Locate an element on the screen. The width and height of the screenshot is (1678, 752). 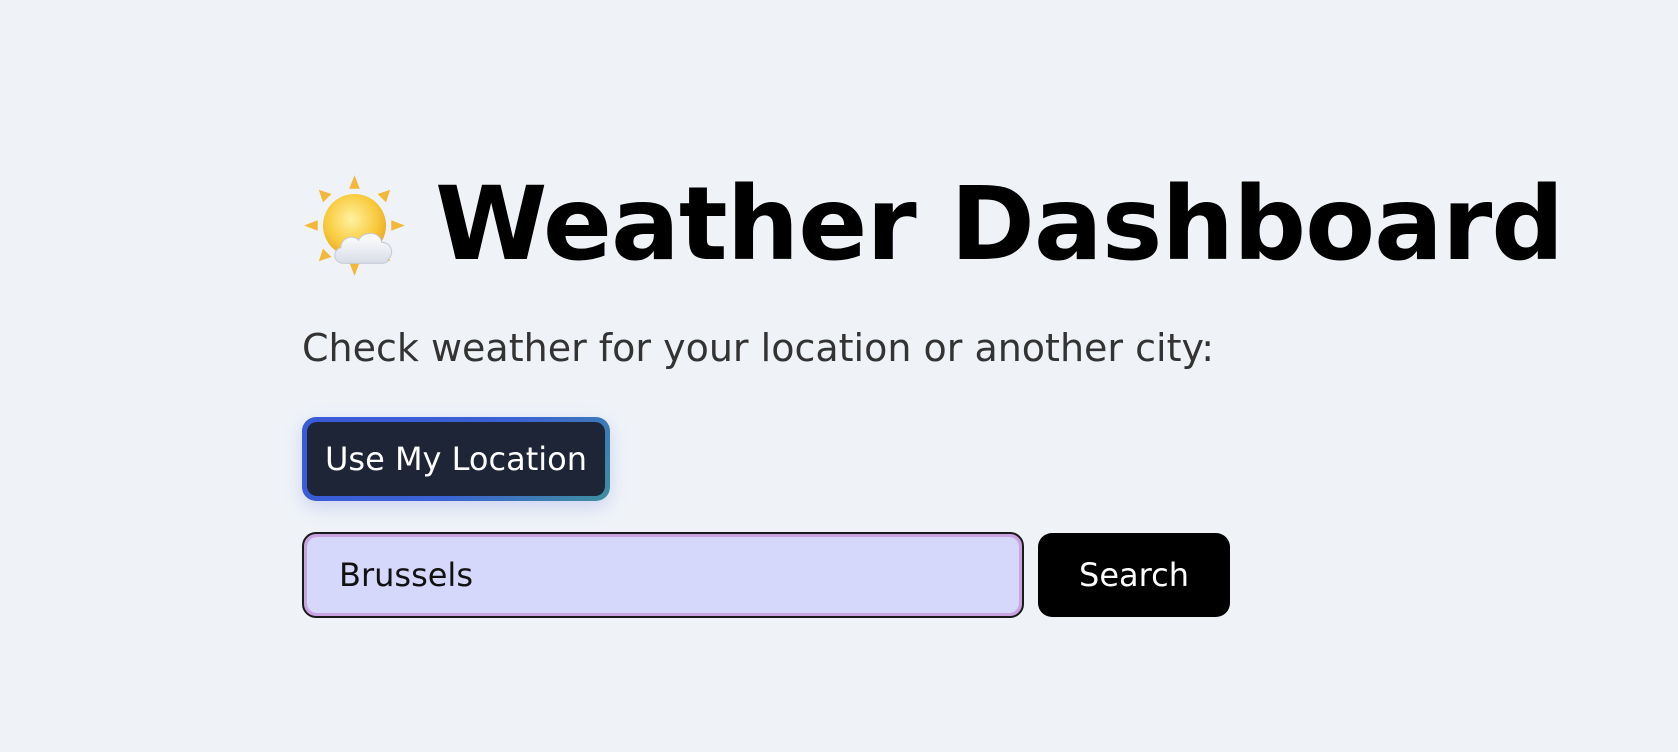
header: Weather Dashboard is located at coordinates (933, 224).